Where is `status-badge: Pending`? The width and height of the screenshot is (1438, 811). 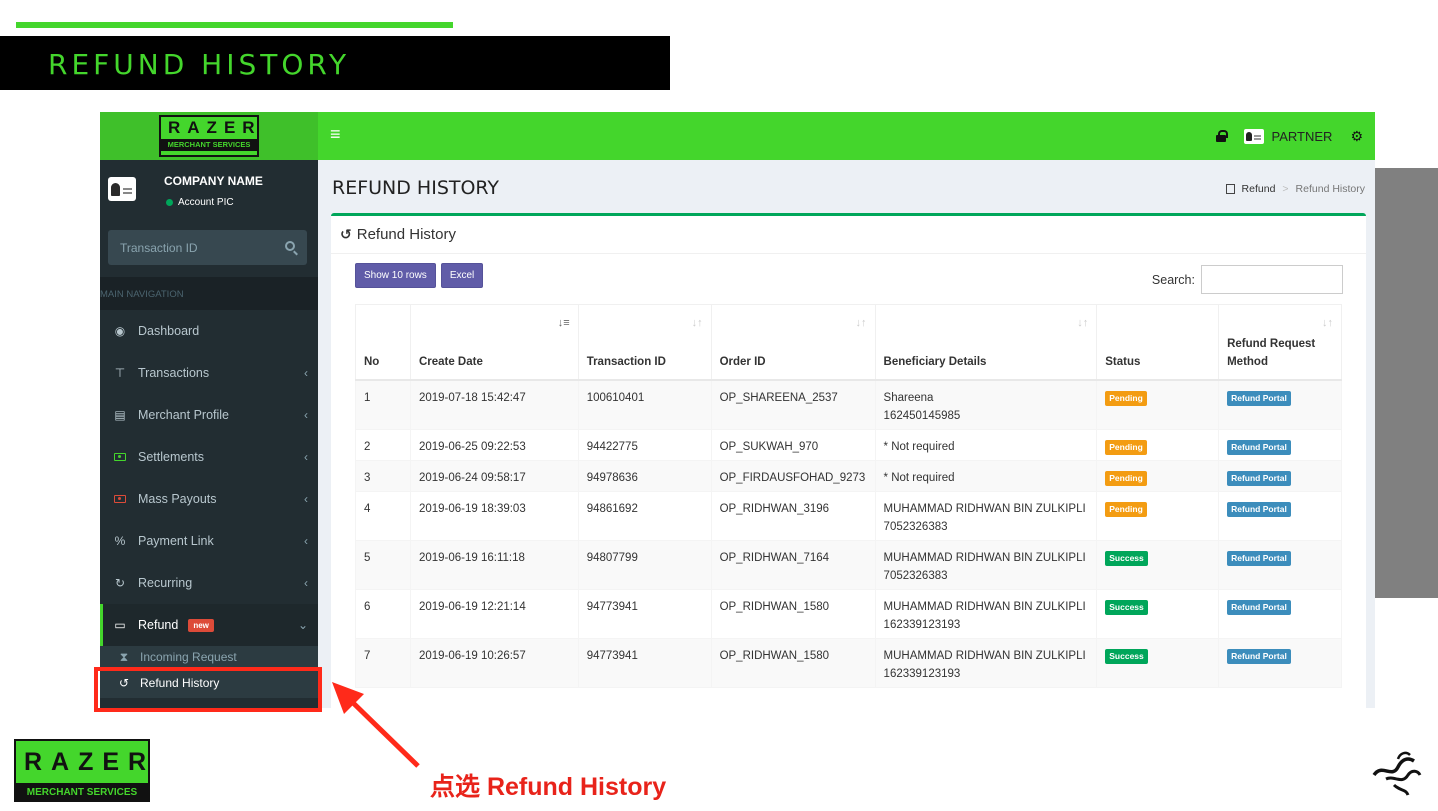 status-badge: Pending is located at coordinates (1126, 509).